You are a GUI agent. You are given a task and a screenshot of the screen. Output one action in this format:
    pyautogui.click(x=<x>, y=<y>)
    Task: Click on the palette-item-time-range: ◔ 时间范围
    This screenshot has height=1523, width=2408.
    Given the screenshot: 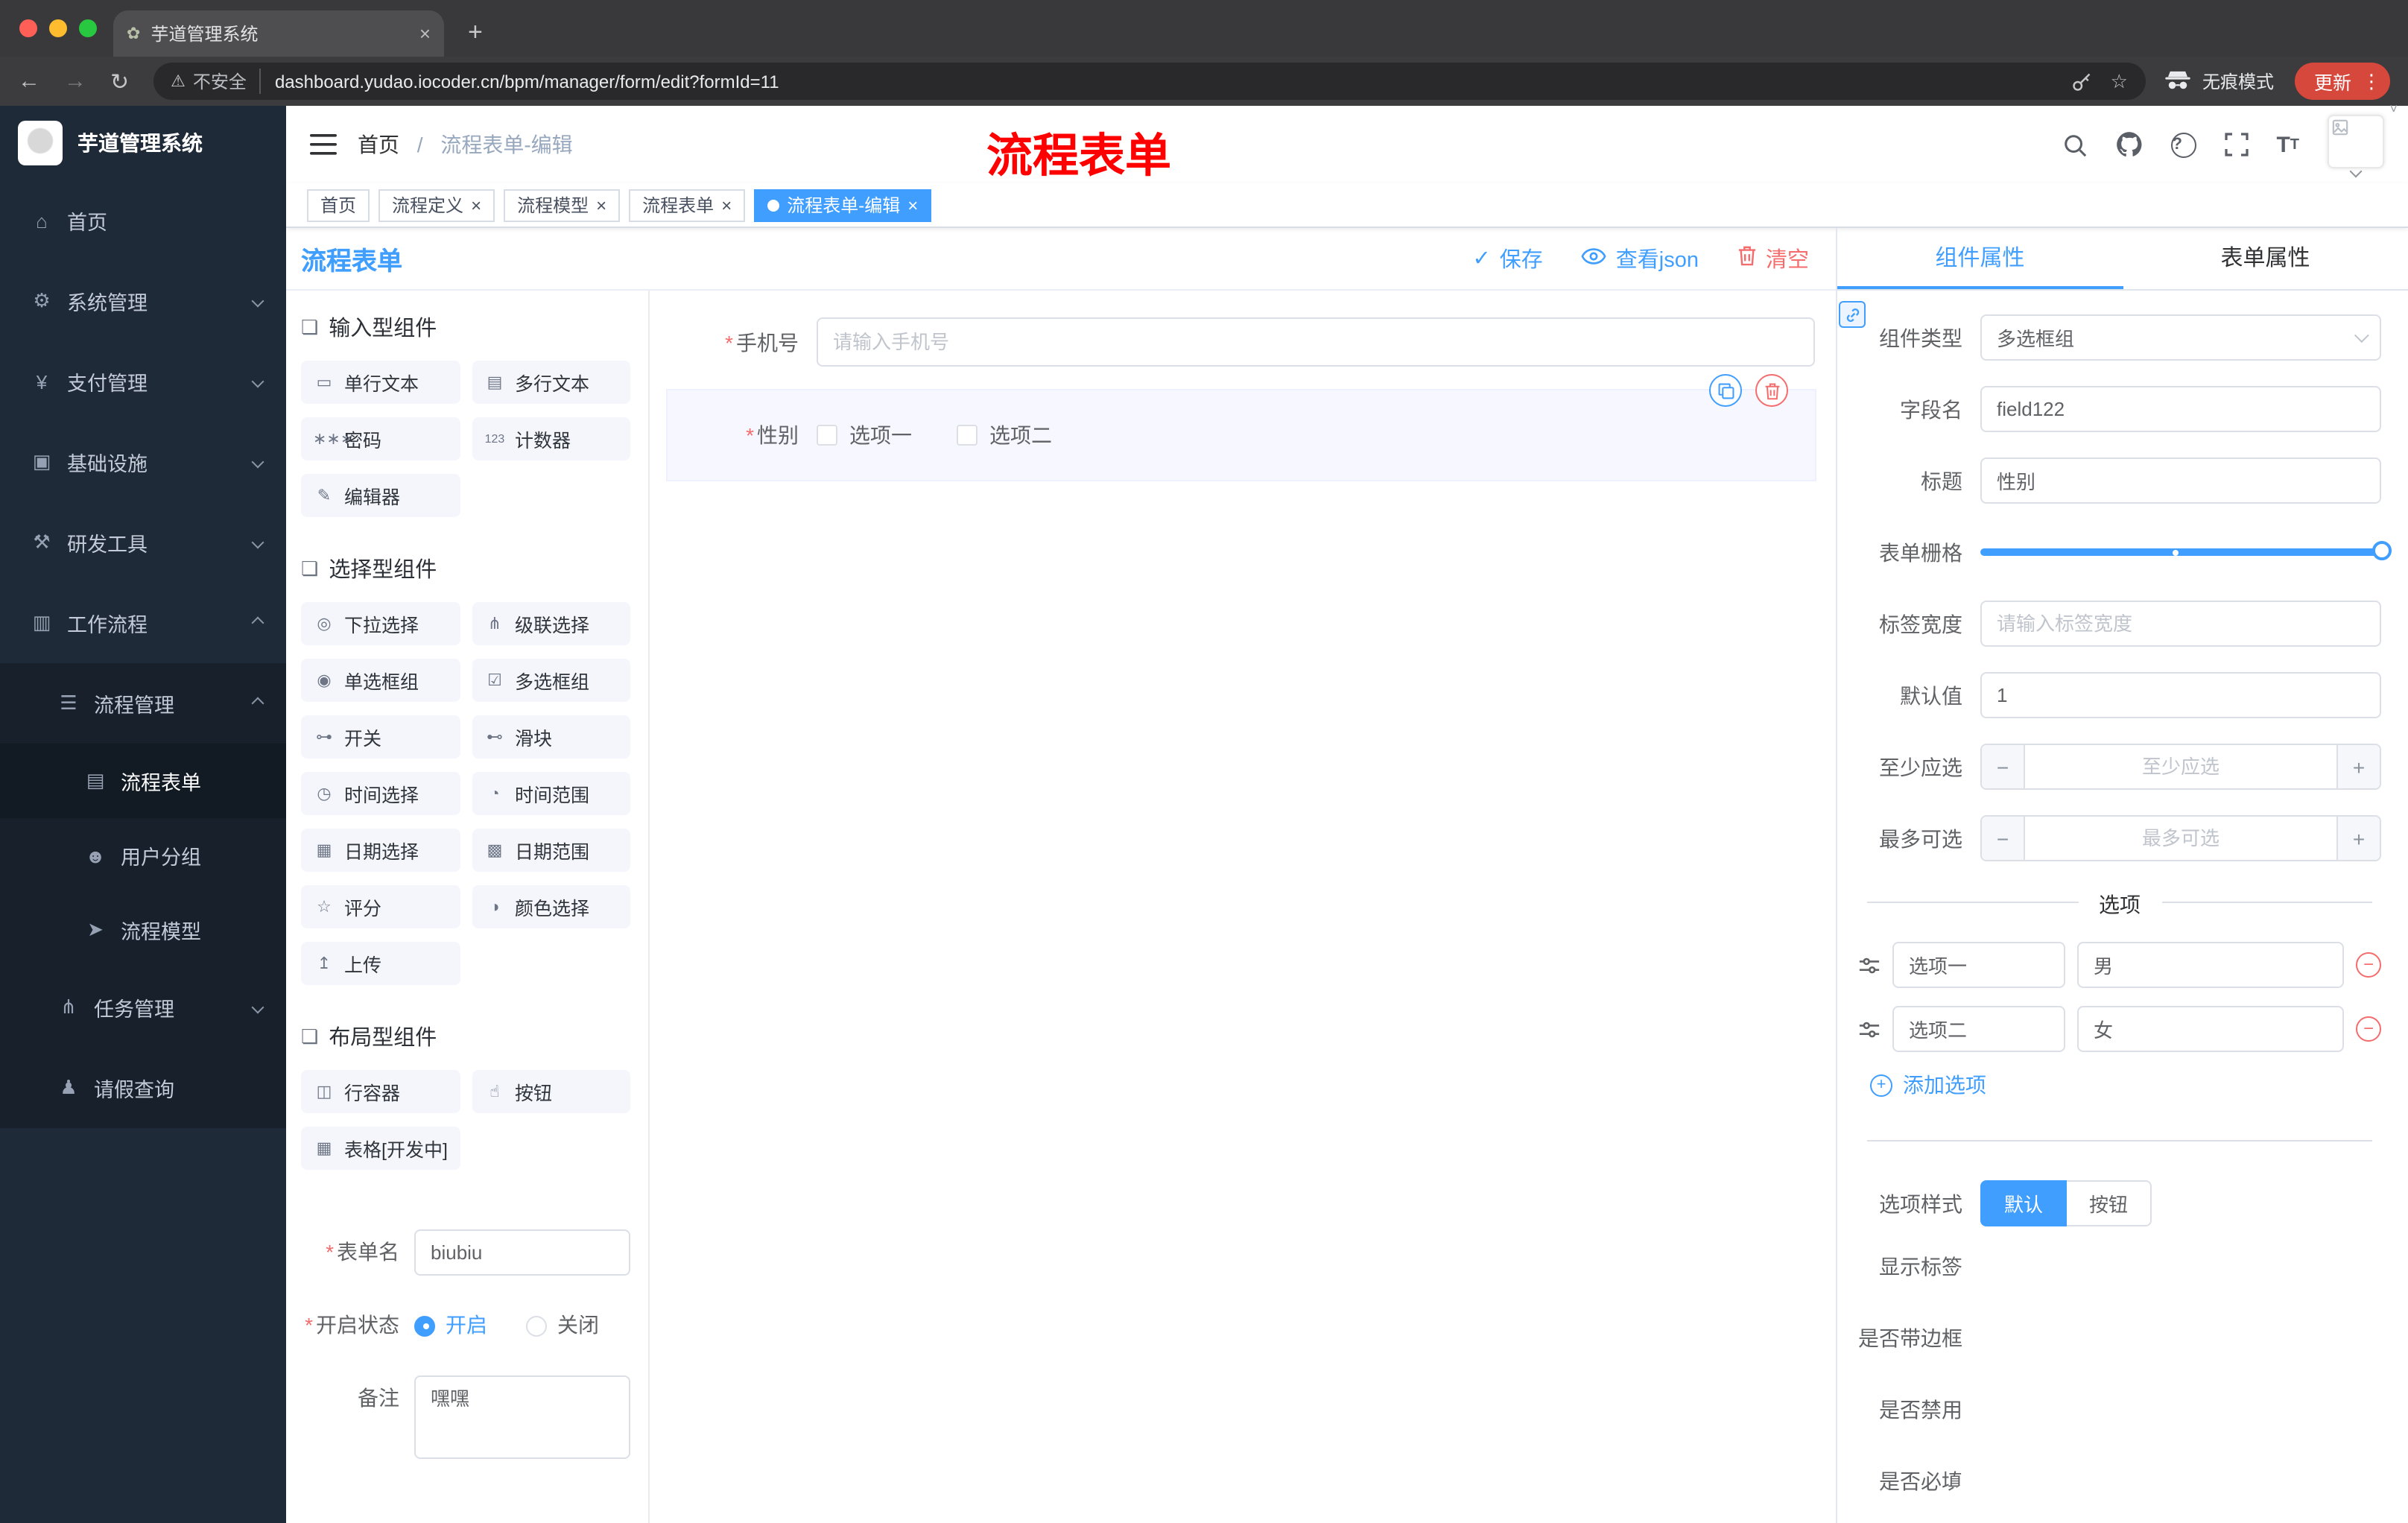 What is the action you would take?
    pyautogui.click(x=551, y=794)
    